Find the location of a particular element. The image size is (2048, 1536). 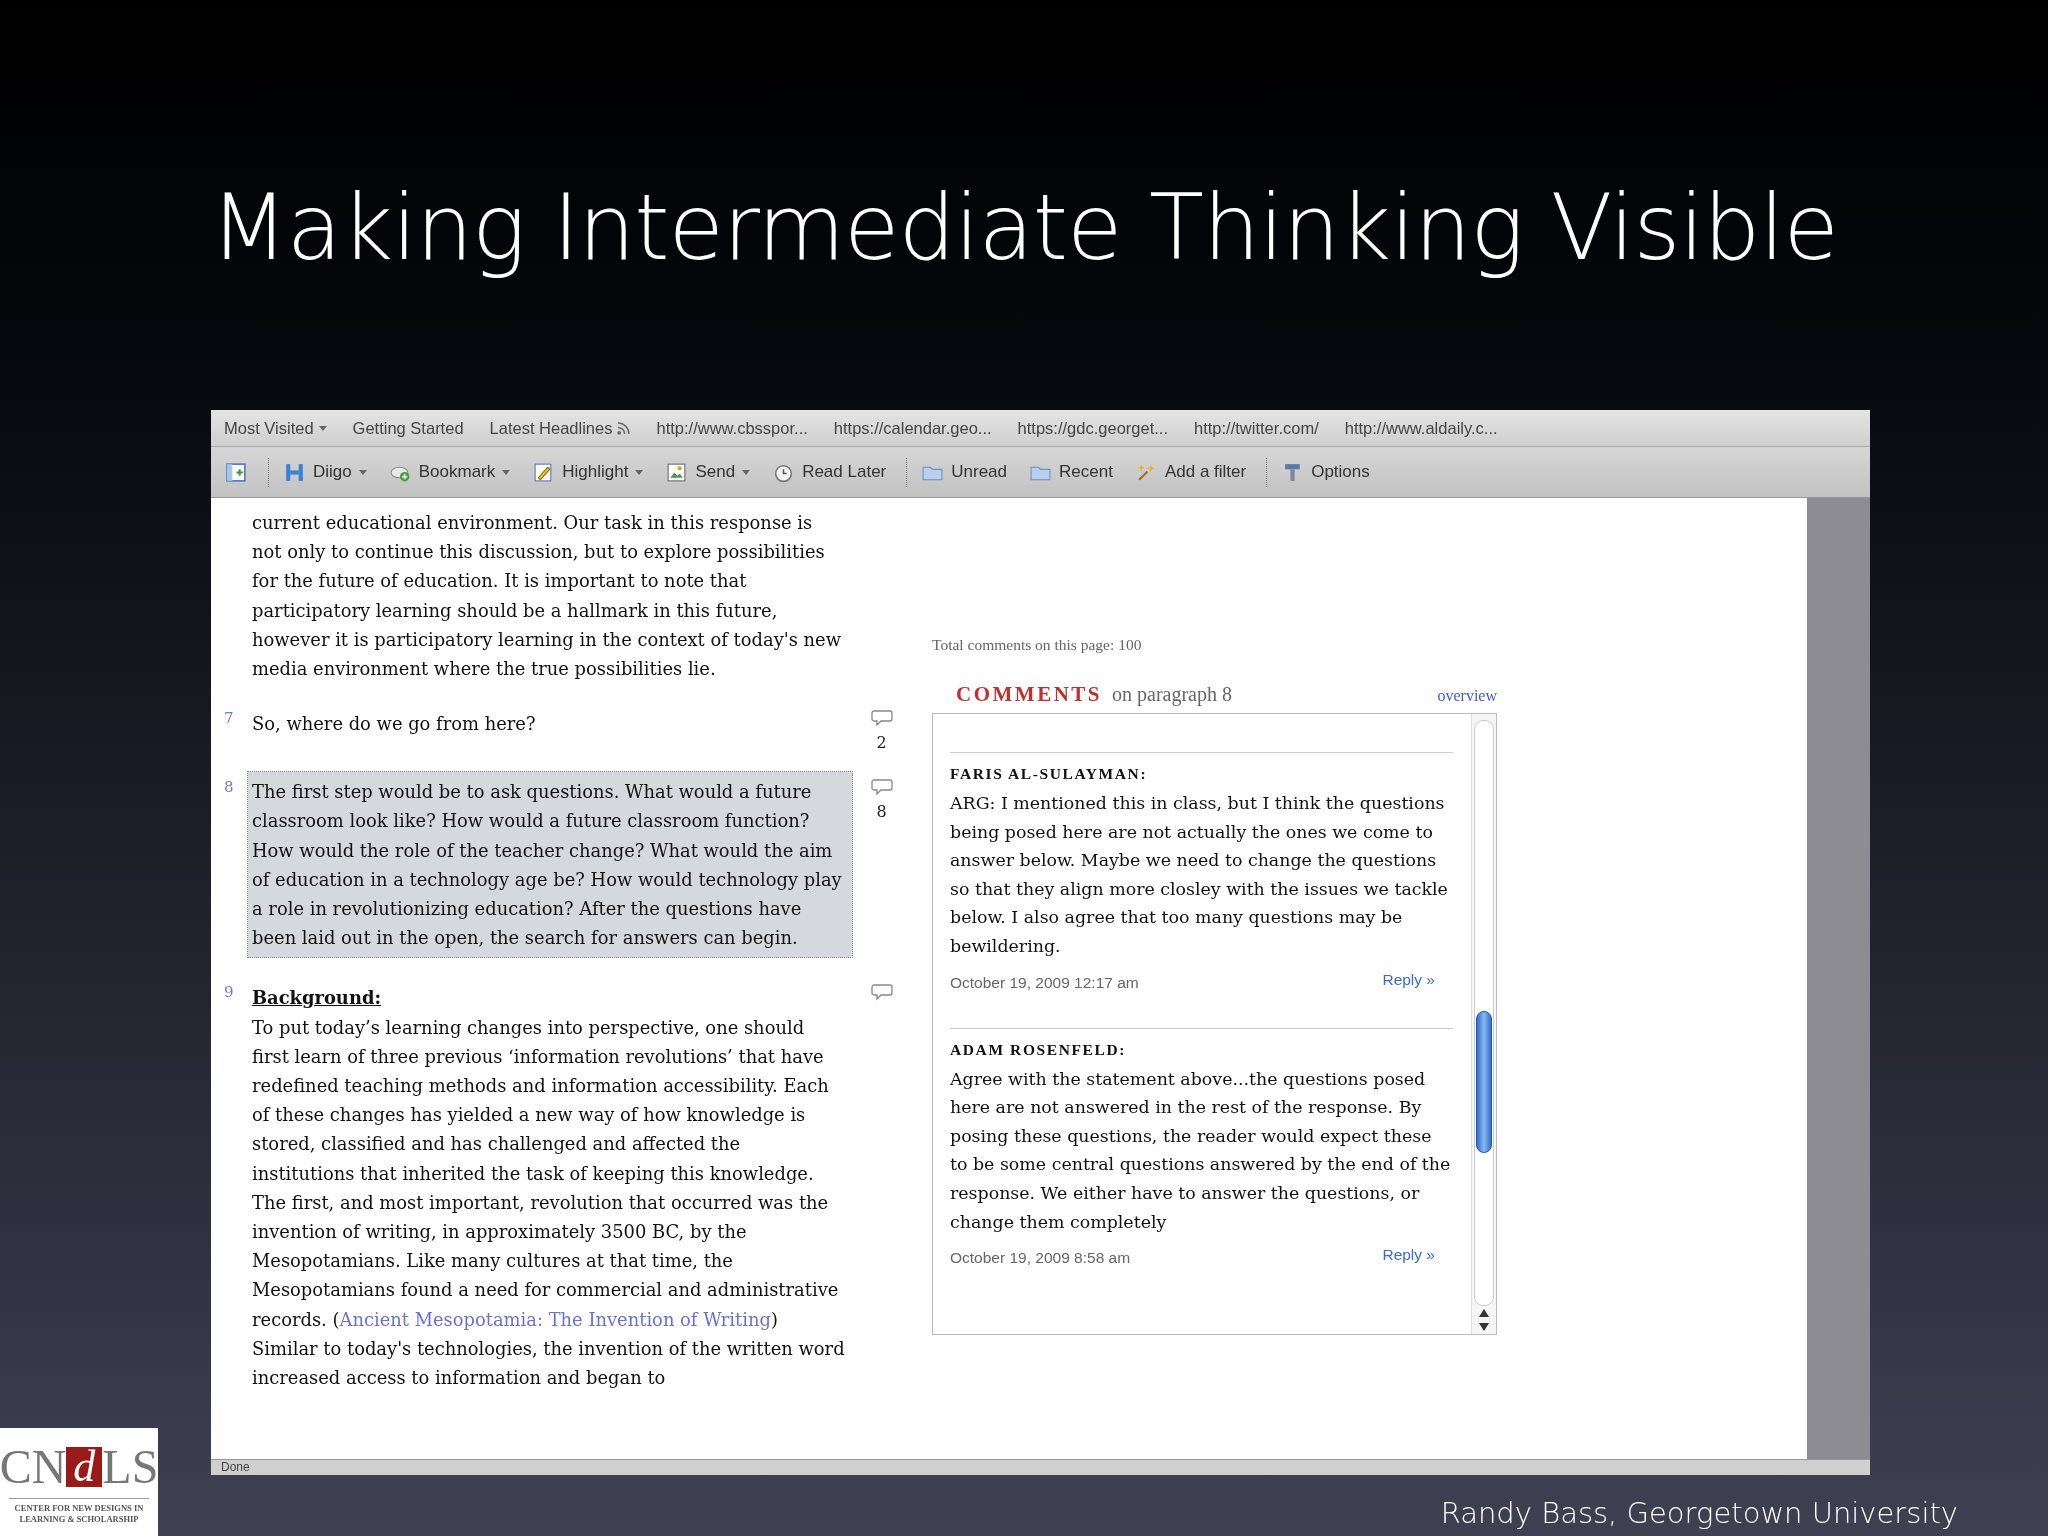

status-text: Done is located at coordinates (1040, 1467).